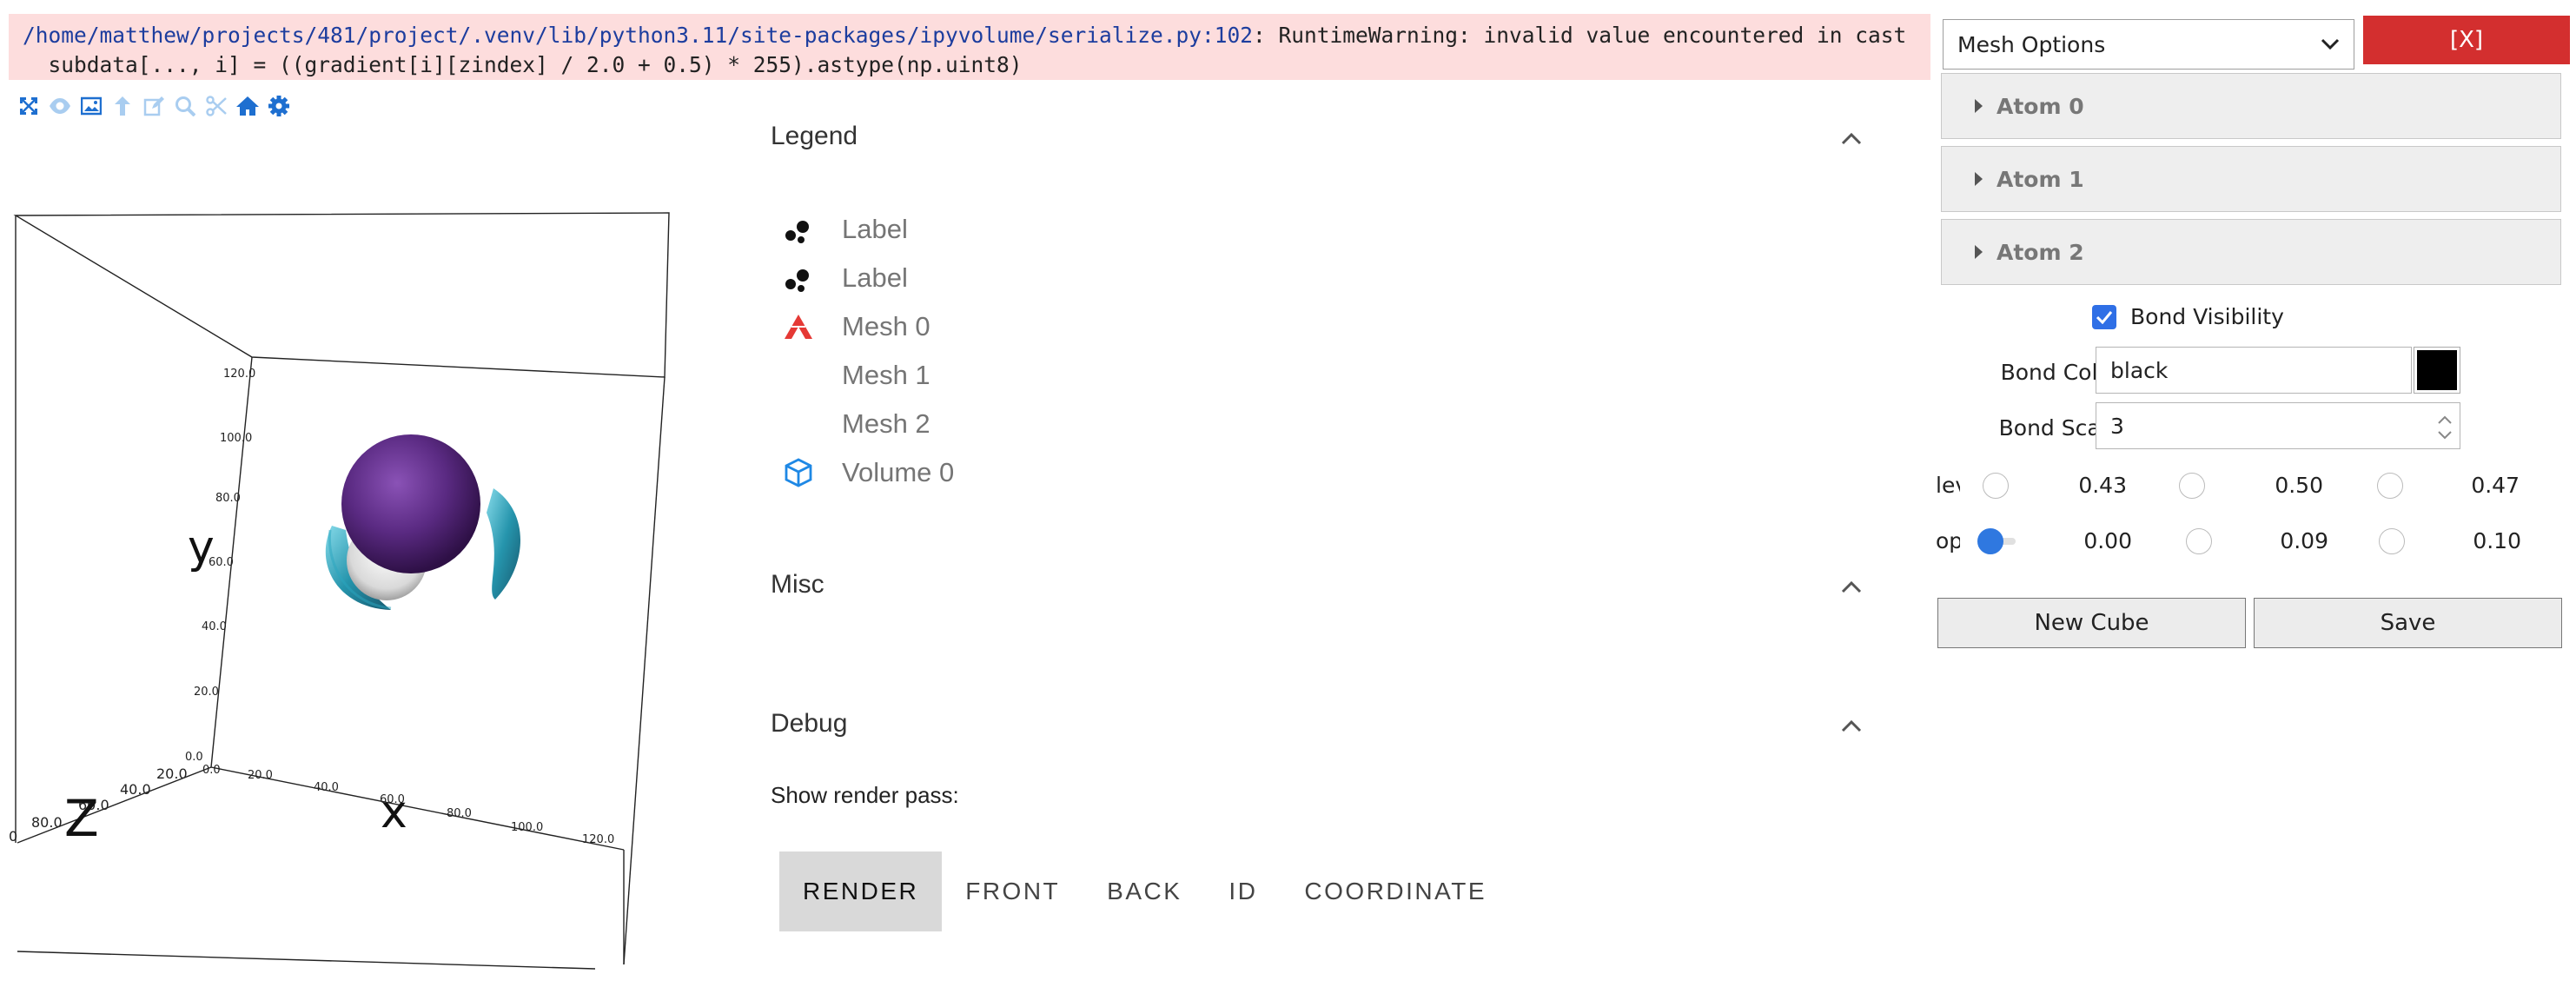 The image size is (2576, 994). What do you see at coordinates (2444, 427) in the screenshot?
I see `spinner-icon` at bounding box center [2444, 427].